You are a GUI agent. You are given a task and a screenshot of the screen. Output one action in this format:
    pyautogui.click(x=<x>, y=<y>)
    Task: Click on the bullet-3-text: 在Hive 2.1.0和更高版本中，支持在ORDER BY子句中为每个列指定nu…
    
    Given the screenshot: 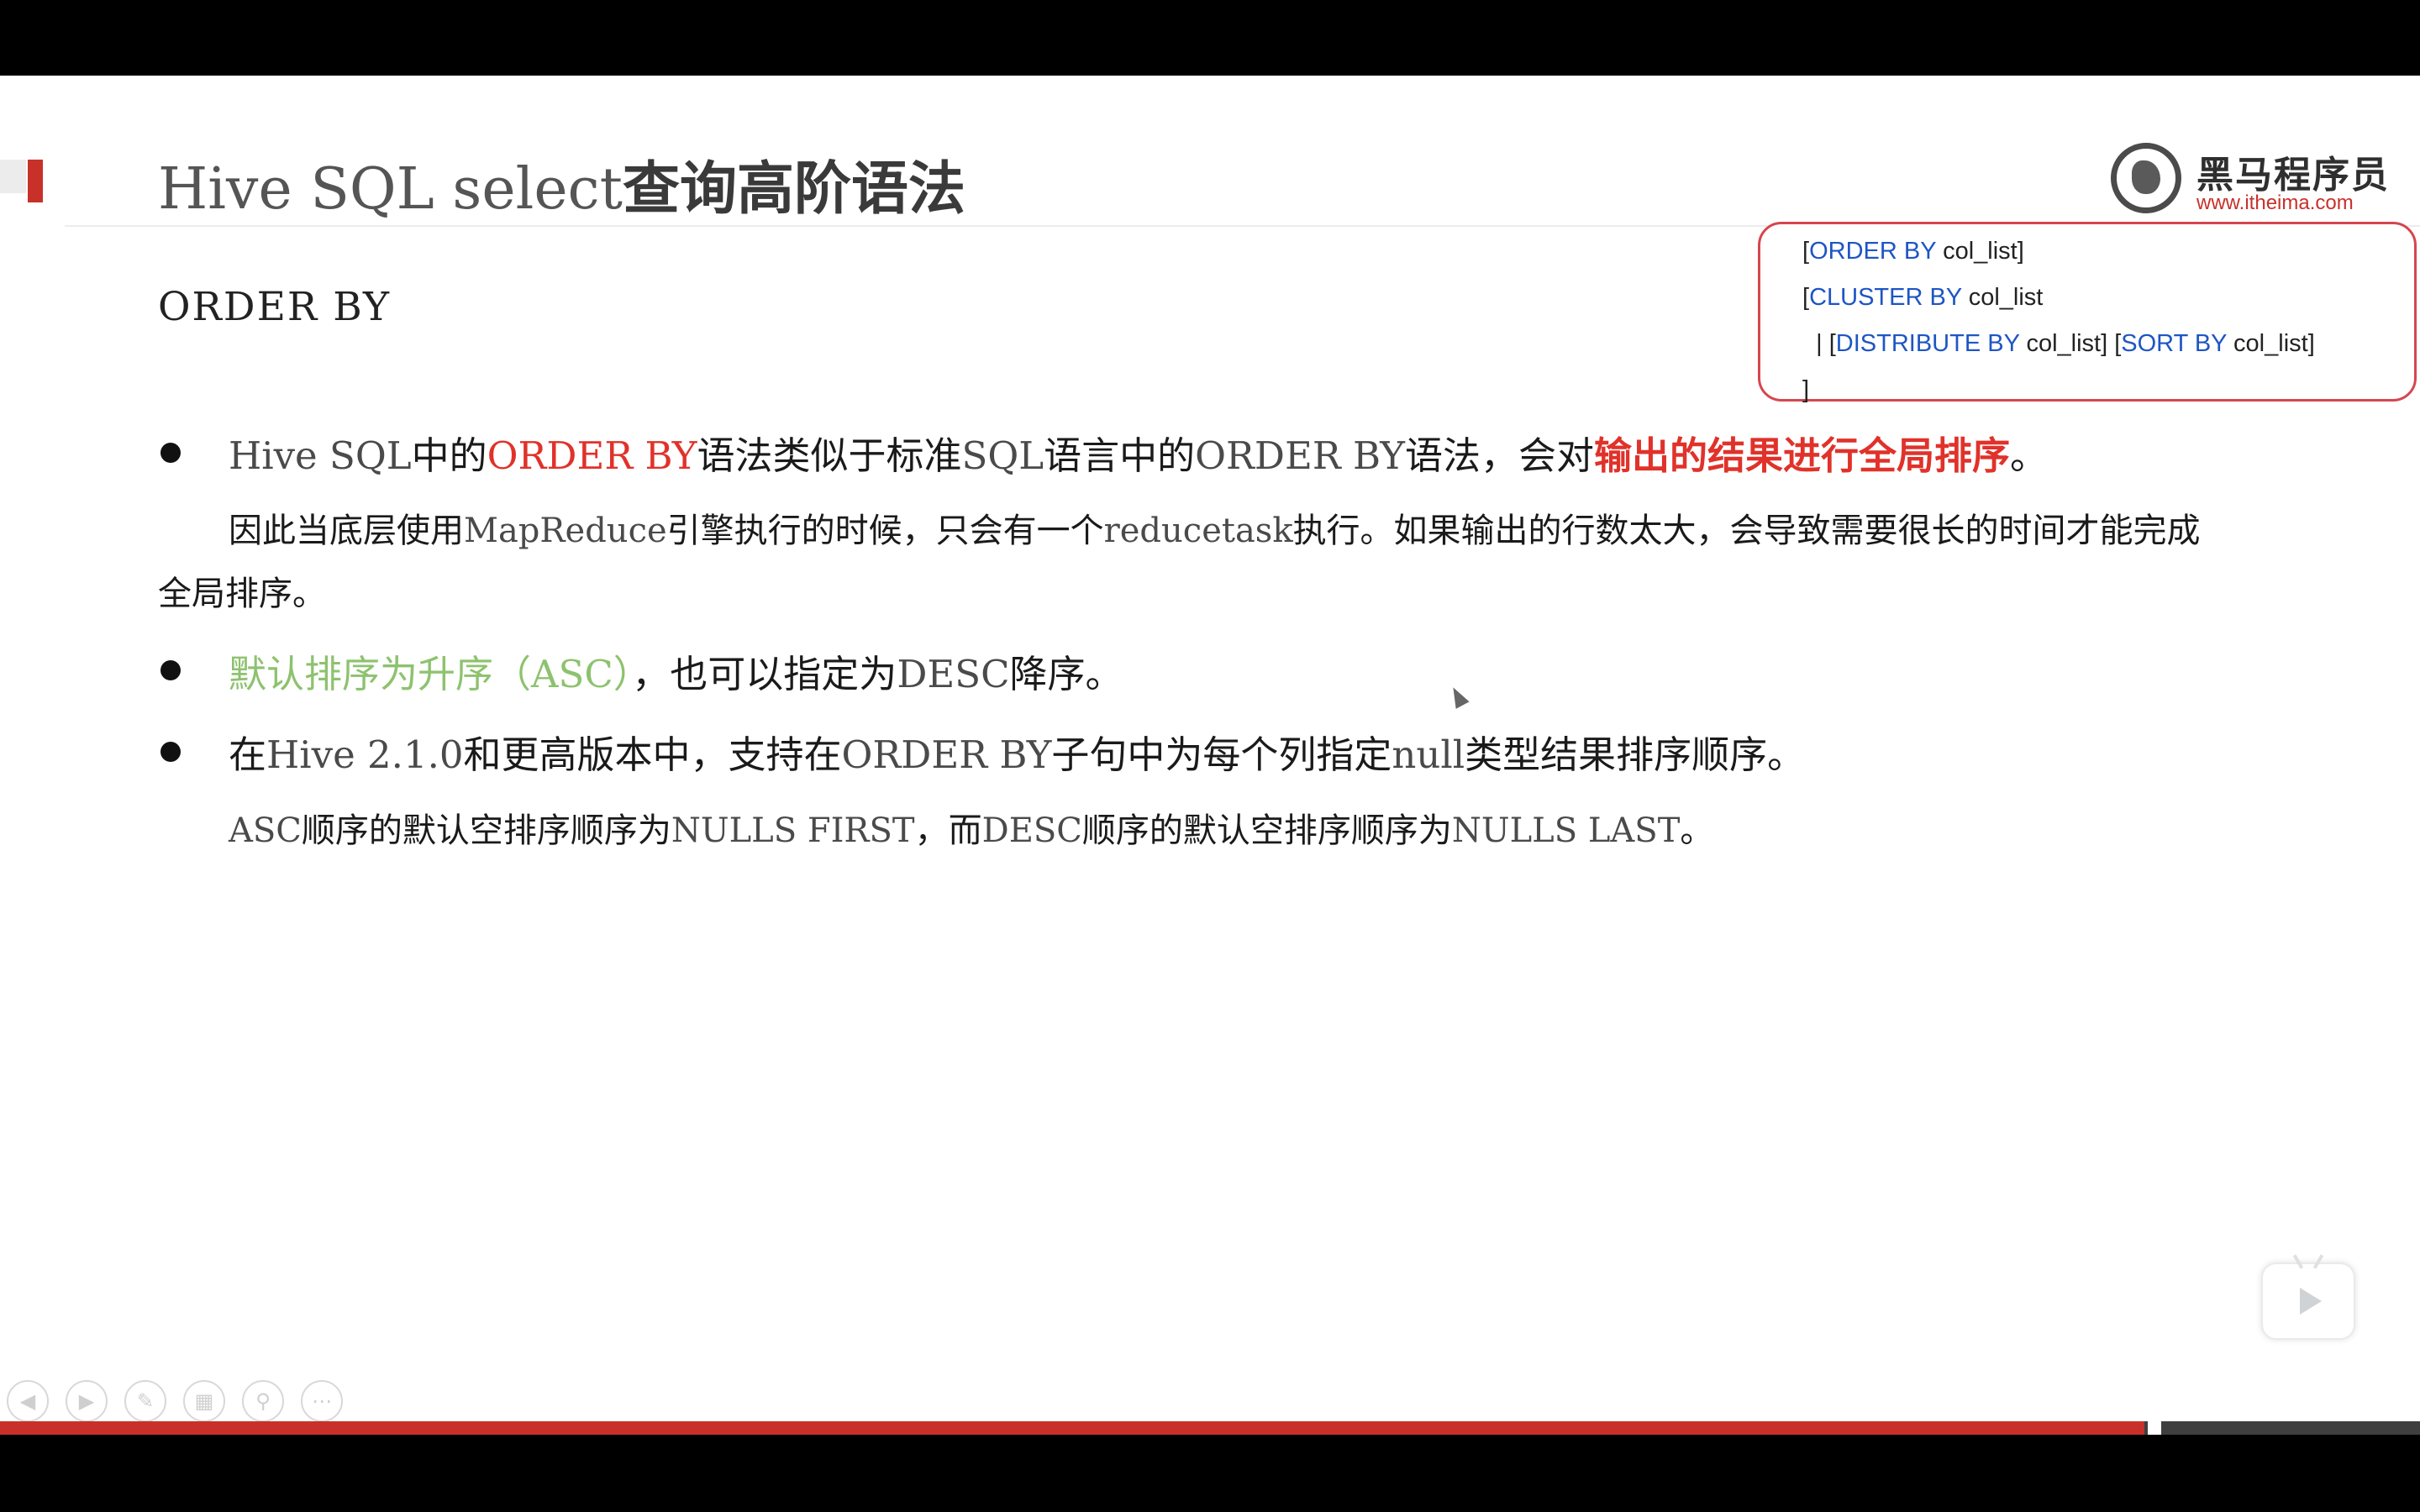 What is the action you would take?
    pyautogui.click(x=1017, y=751)
    